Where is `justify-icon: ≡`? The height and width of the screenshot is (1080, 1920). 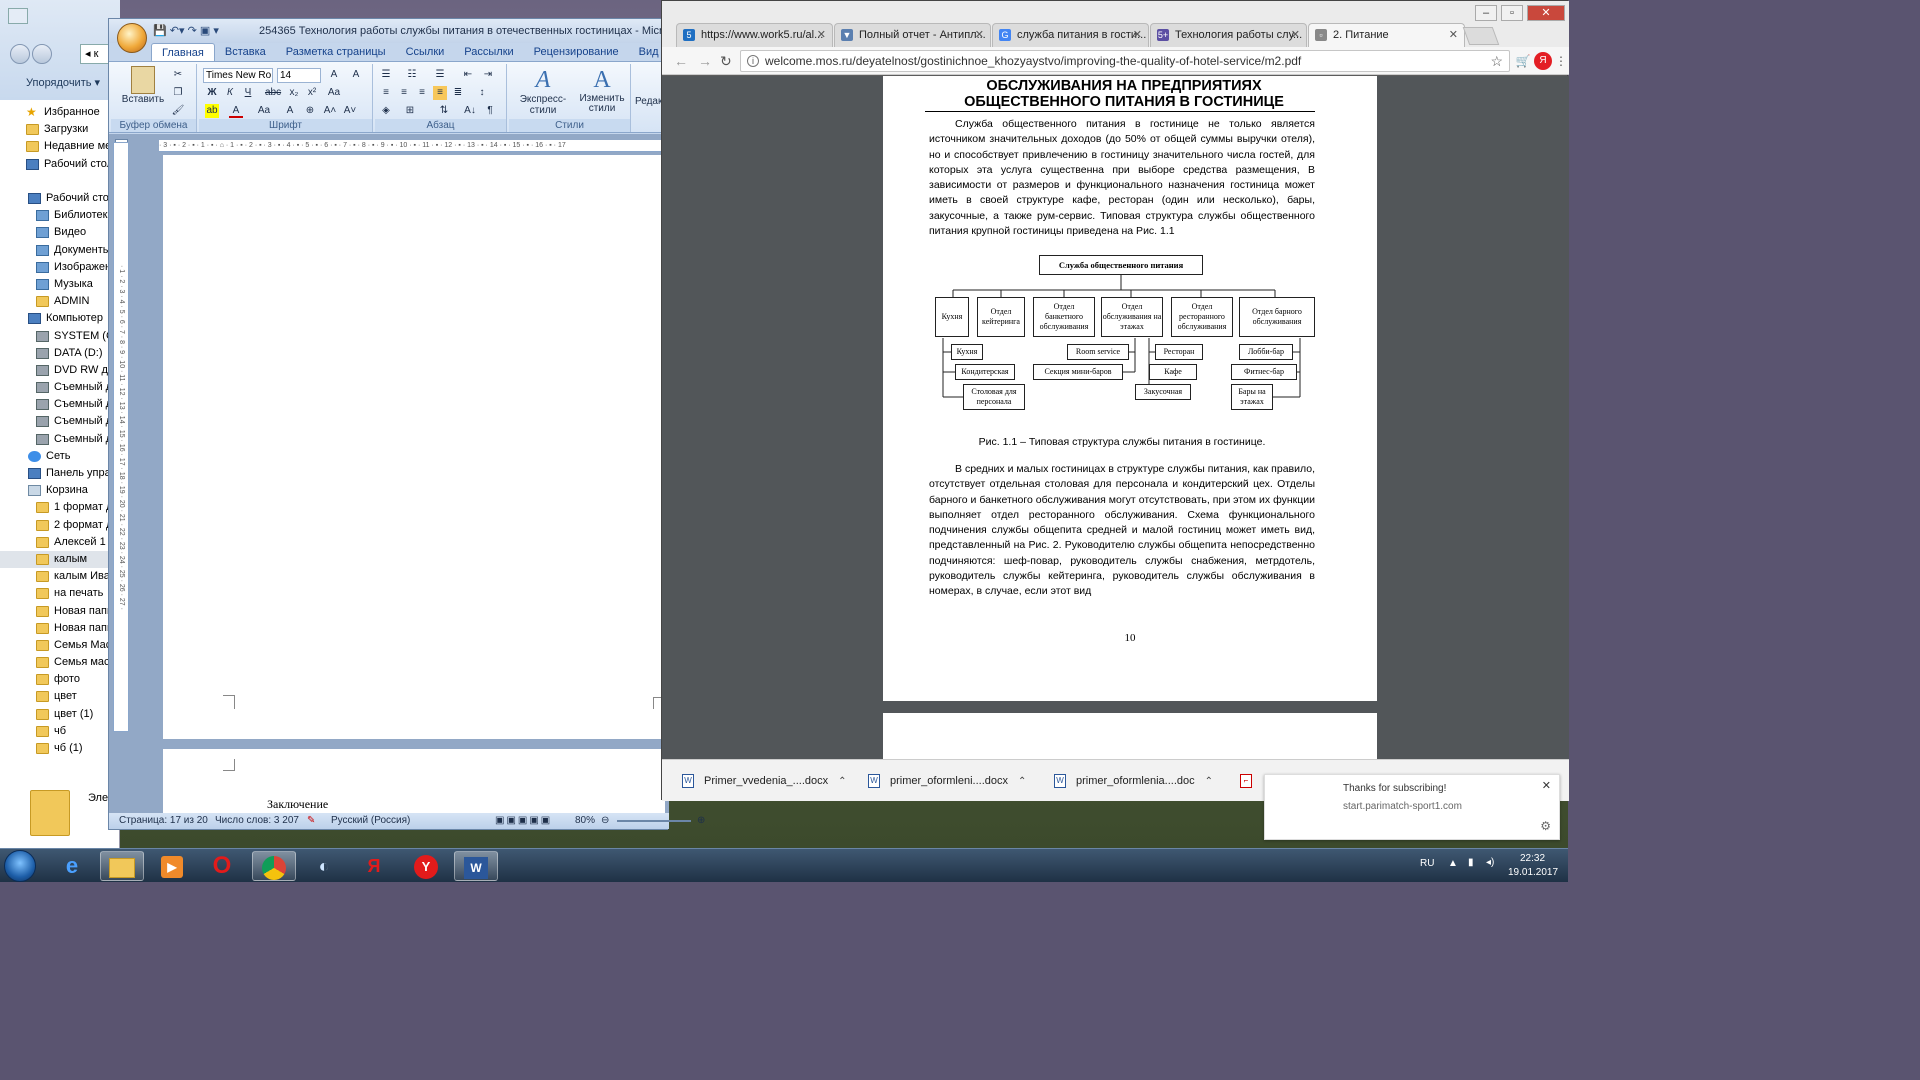 justify-icon: ≡ is located at coordinates (440, 93).